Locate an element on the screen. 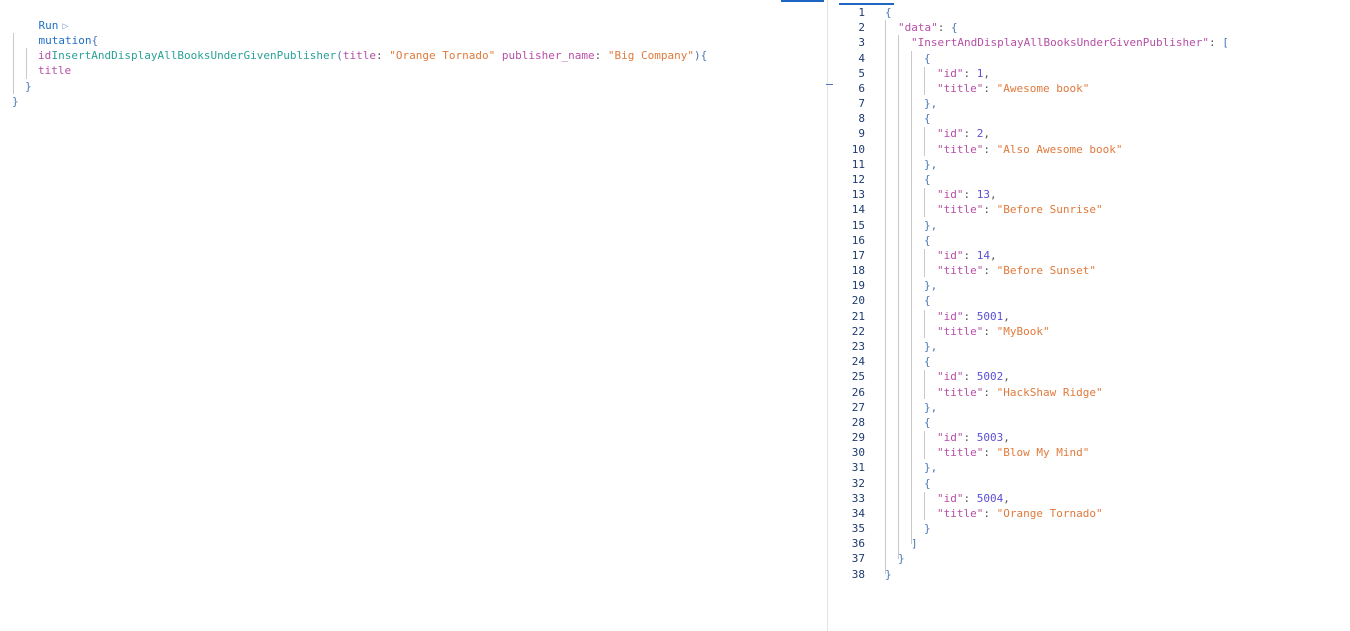 This screenshot has height=631, width=1350. book-id: 13 is located at coordinates (983, 195).